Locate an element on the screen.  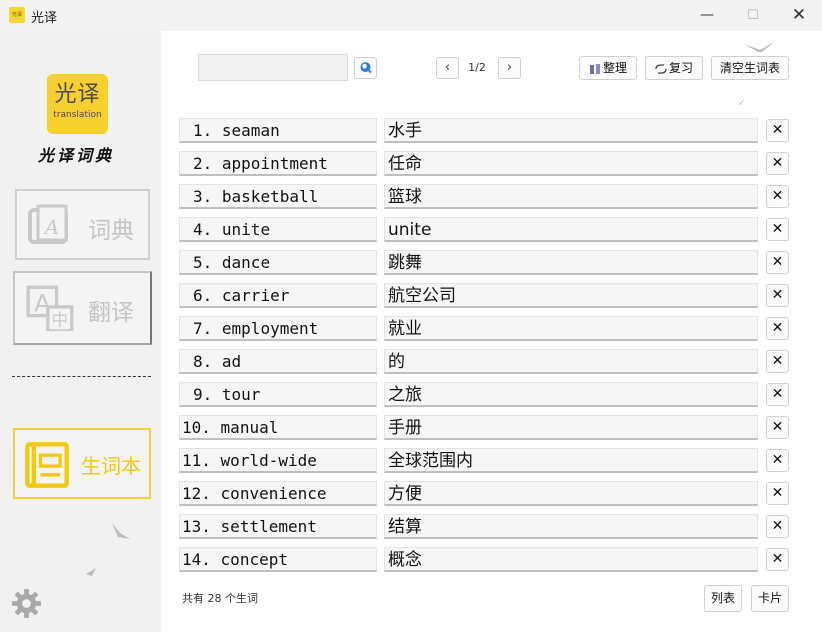
word-field: 11. world-wide is located at coordinates (278, 460).